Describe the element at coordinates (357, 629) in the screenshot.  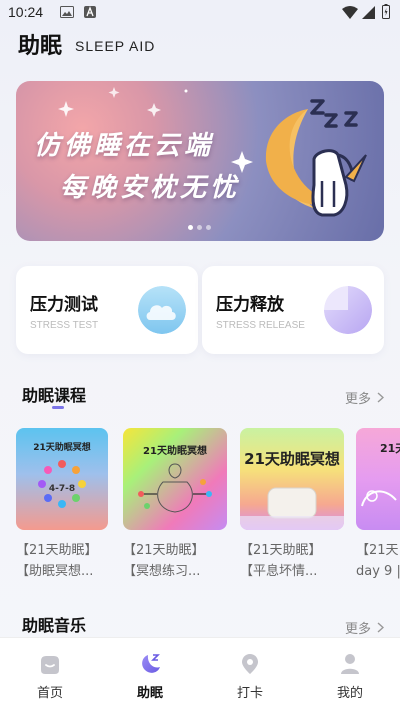
I see `music-more-label: 更多` at that location.